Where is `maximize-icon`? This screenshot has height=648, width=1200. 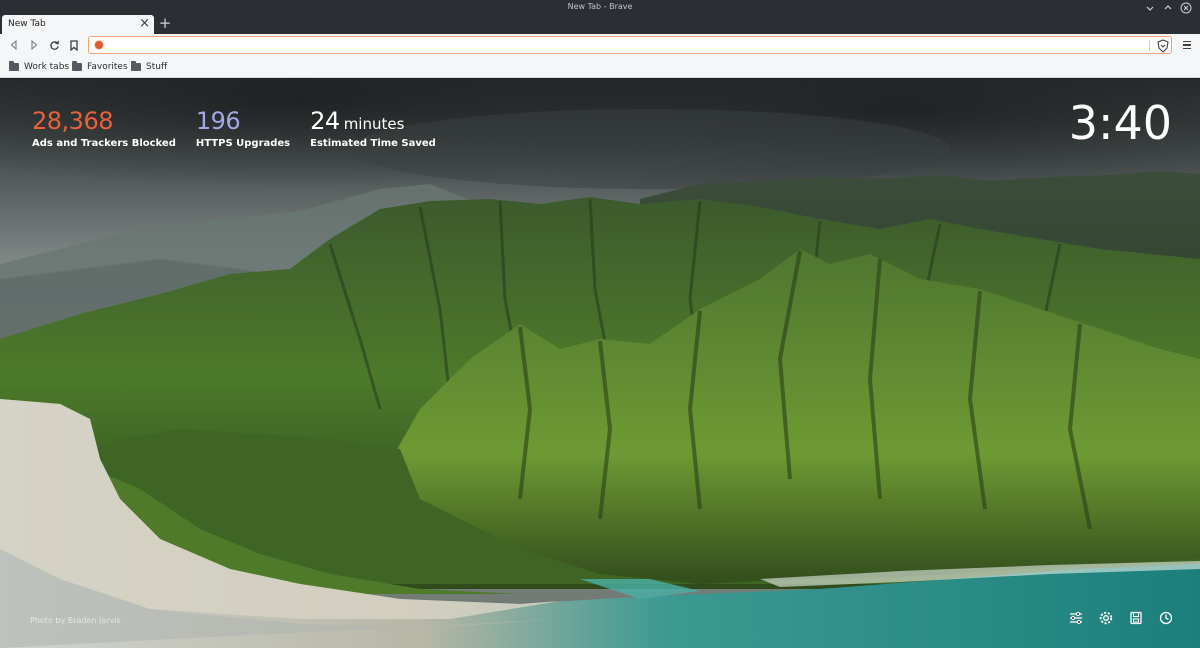
maximize-icon is located at coordinates (1168, 8).